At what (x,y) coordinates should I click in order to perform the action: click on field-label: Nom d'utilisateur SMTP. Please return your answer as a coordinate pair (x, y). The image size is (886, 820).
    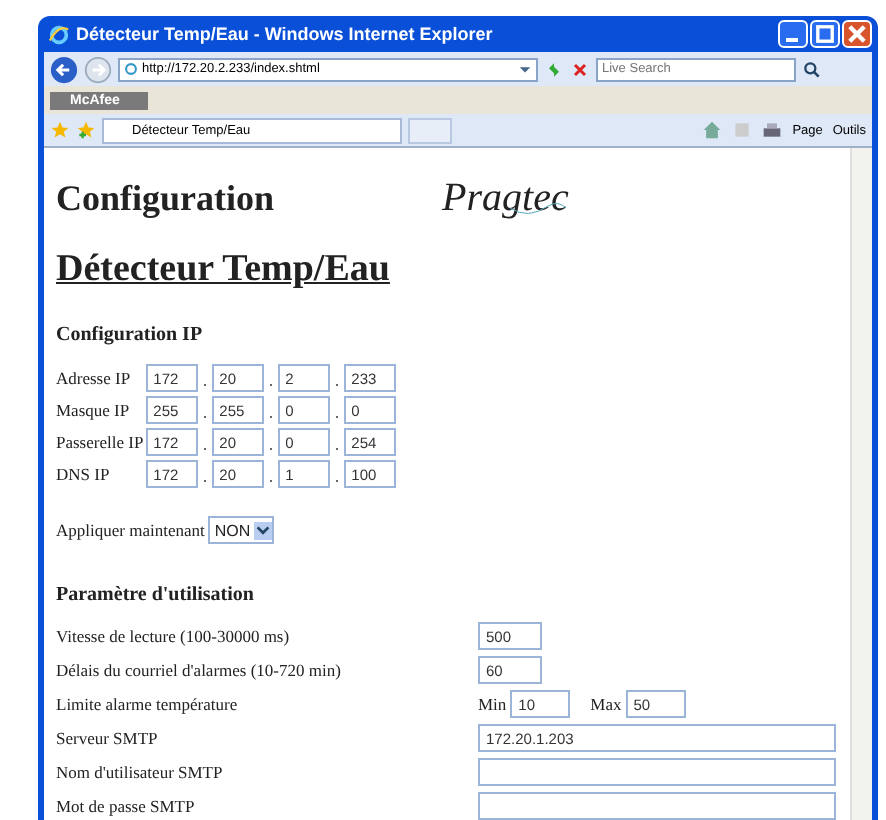
    Looking at the image, I should click on (140, 772).